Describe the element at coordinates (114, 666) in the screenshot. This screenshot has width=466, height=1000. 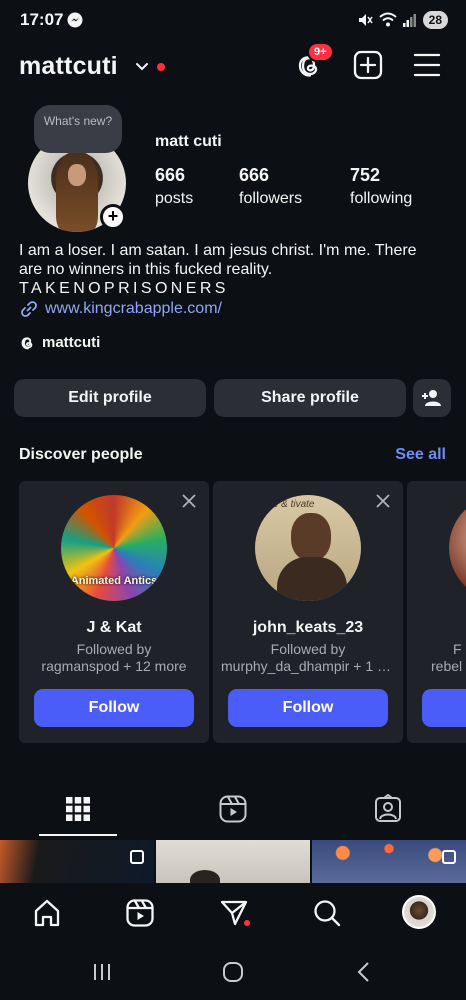
I see `mutual-followers: ragmanspod + 12 more` at that location.